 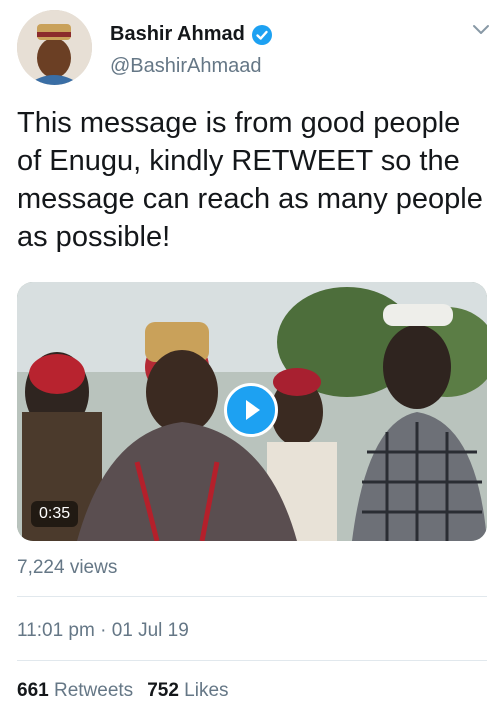 I want to click on retweets-label: Retweets, so click(x=93, y=690).